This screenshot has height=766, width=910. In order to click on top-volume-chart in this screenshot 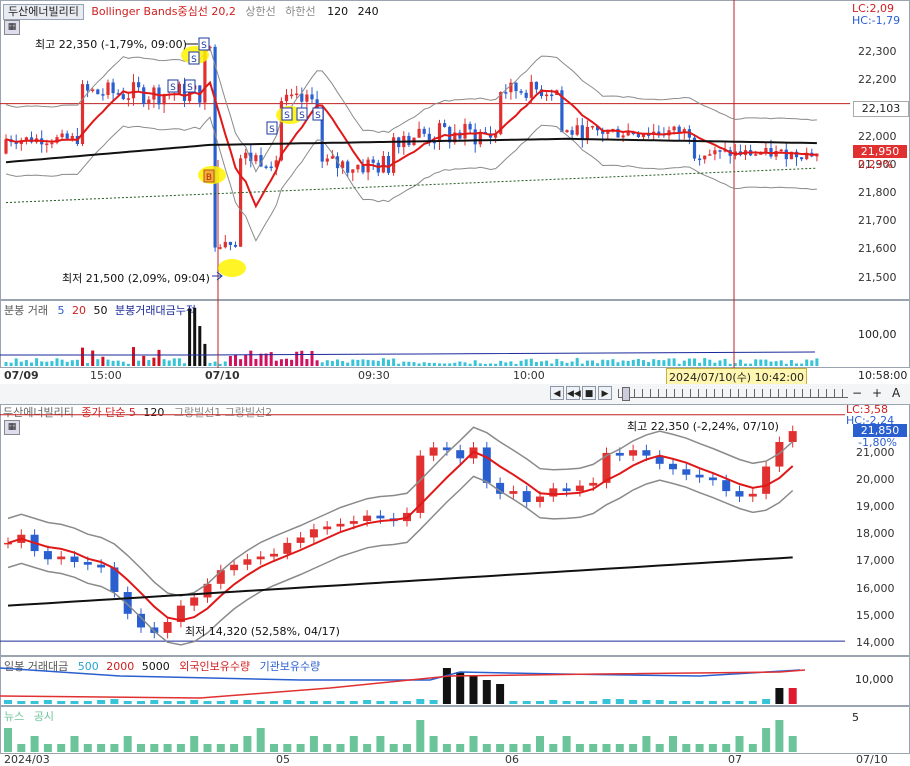, I will do `click(409, 334)`.